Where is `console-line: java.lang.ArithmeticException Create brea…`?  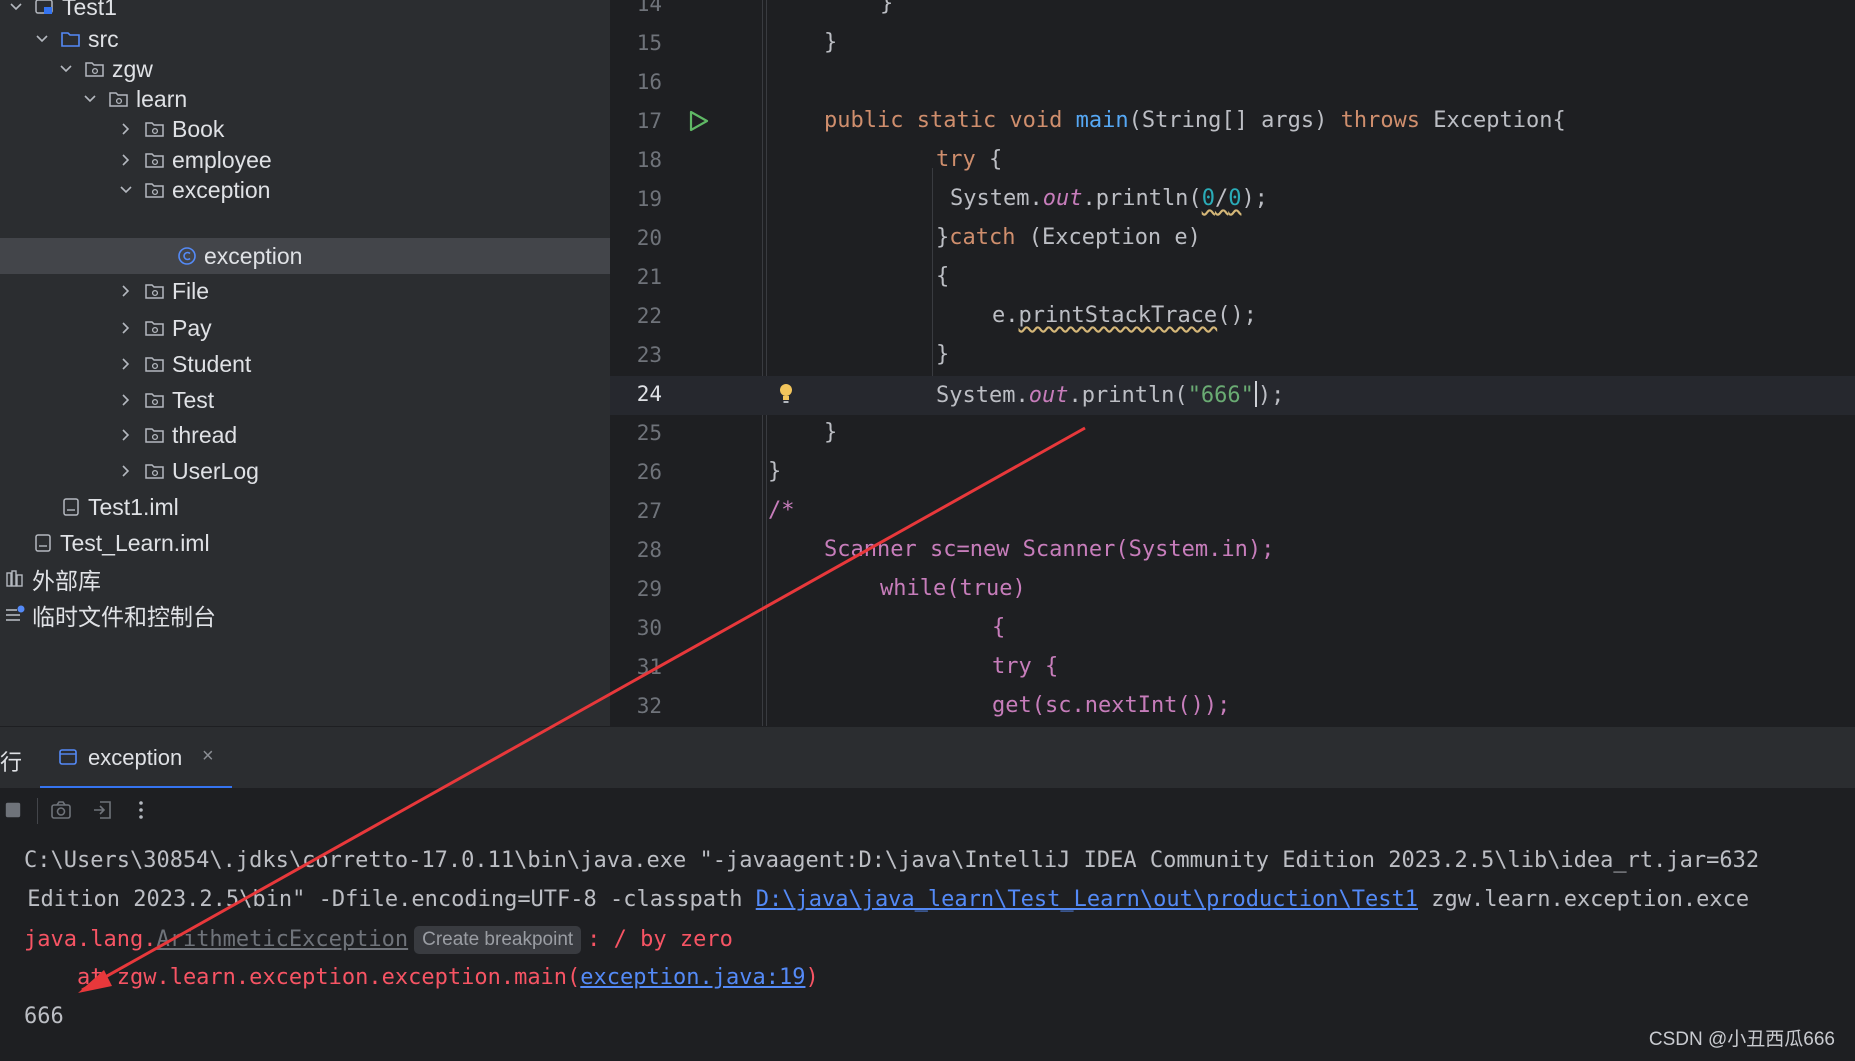 console-line: java.lang.ArithmeticException Create brea… is located at coordinates (378, 940).